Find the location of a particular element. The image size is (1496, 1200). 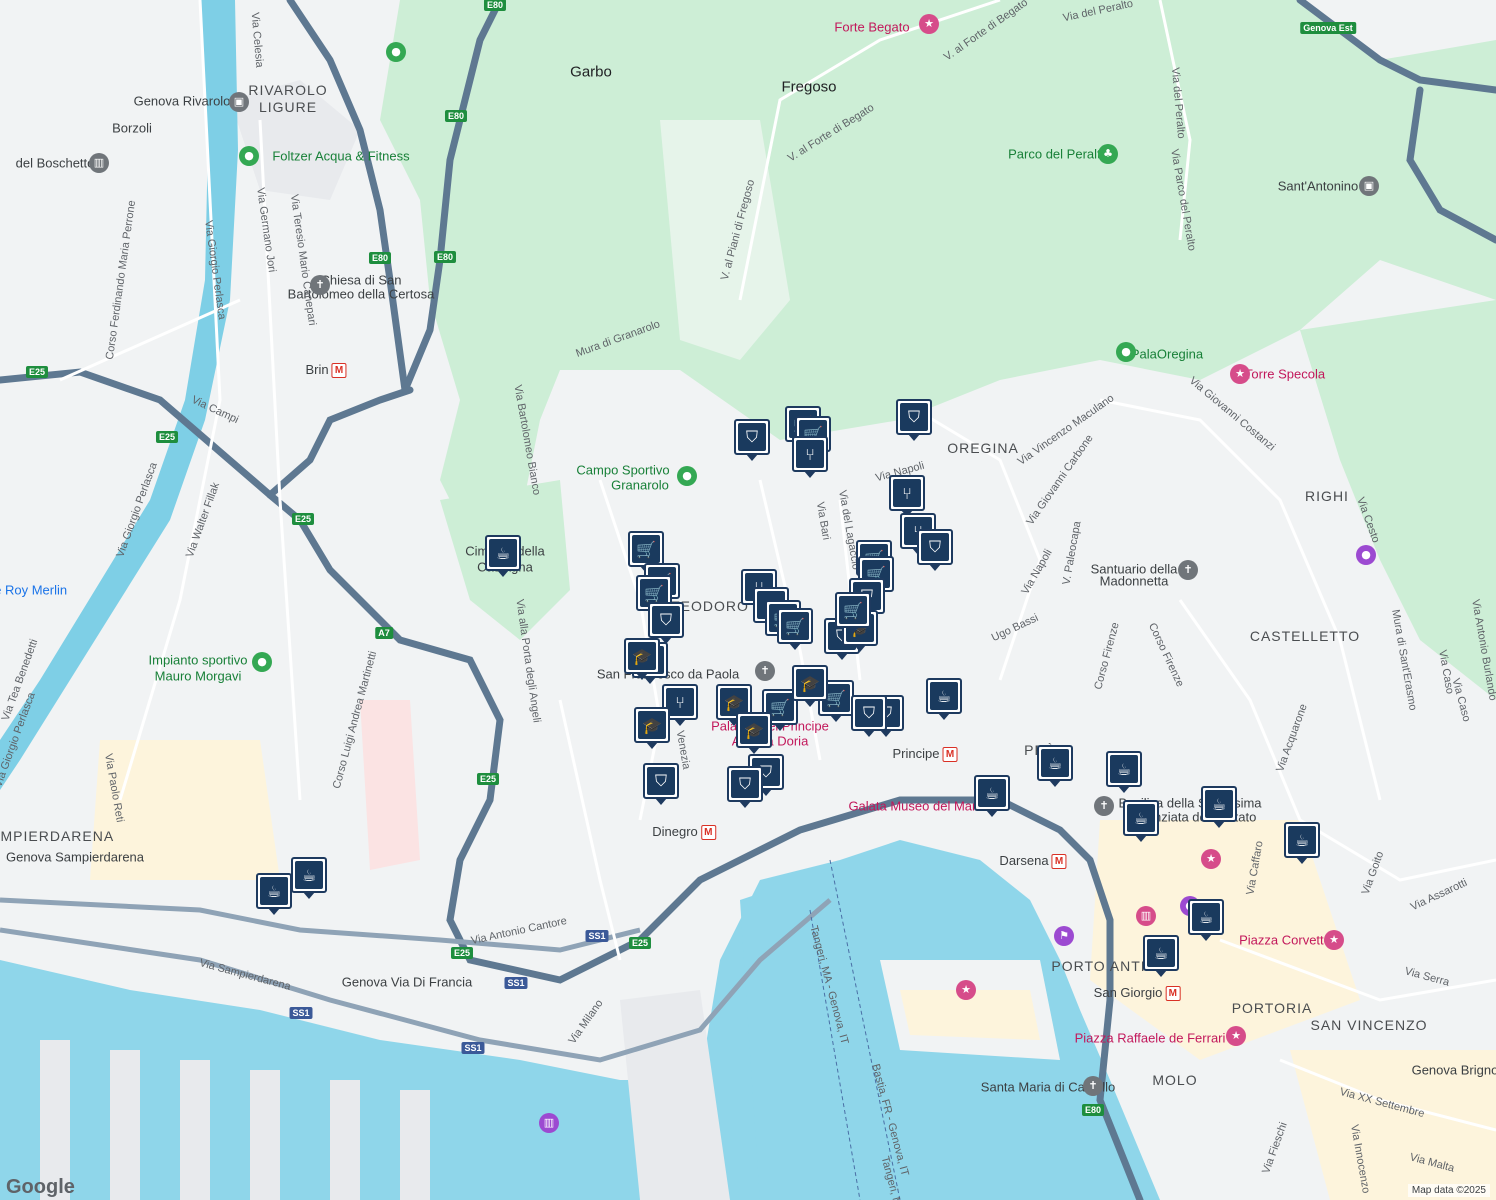

poi-label: San Giorgio M is located at coordinates (1137, 993).